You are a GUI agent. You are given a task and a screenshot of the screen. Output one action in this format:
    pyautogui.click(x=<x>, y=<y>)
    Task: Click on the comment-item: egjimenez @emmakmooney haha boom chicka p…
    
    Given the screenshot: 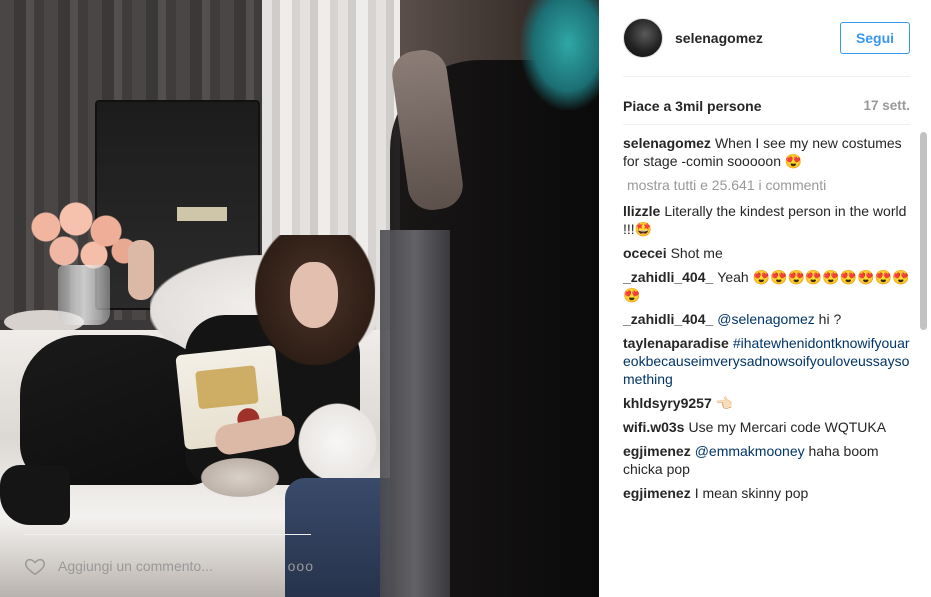 What is the action you would take?
    pyautogui.click(x=768, y=460)
    